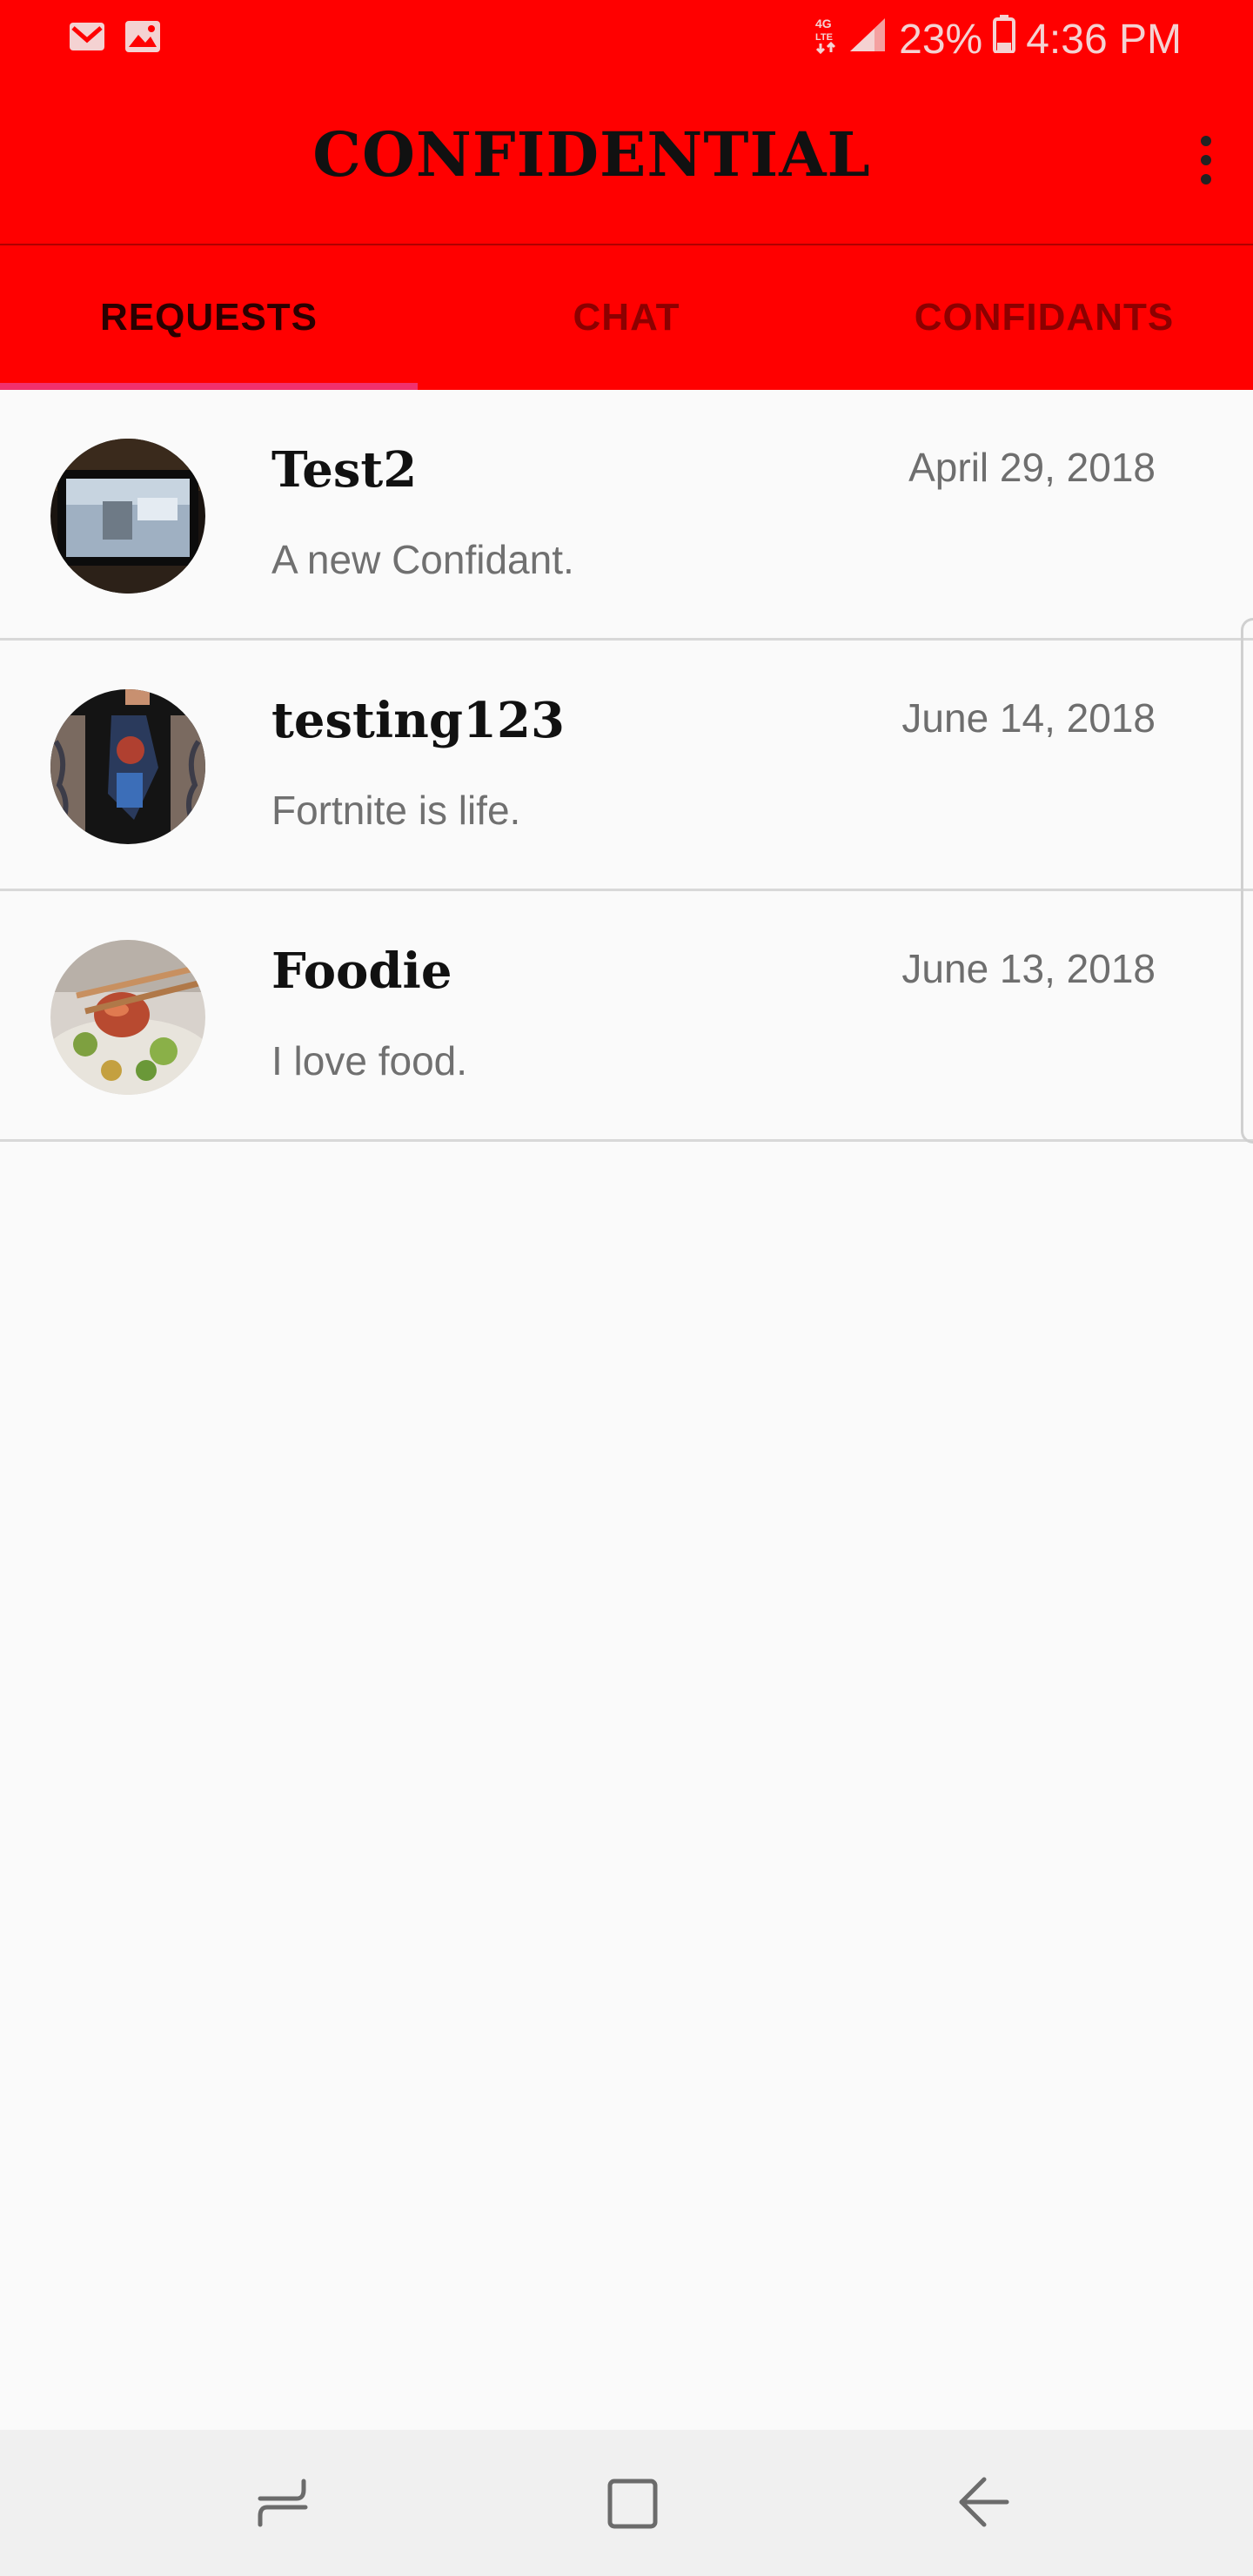 Image resolution: width=1253 pixels, height=2576 pixels. Describe the element at coordinates (626, 38) in the screenshot. I see `status-bar: 4G LTE 23% 4:36 PM` at that location.